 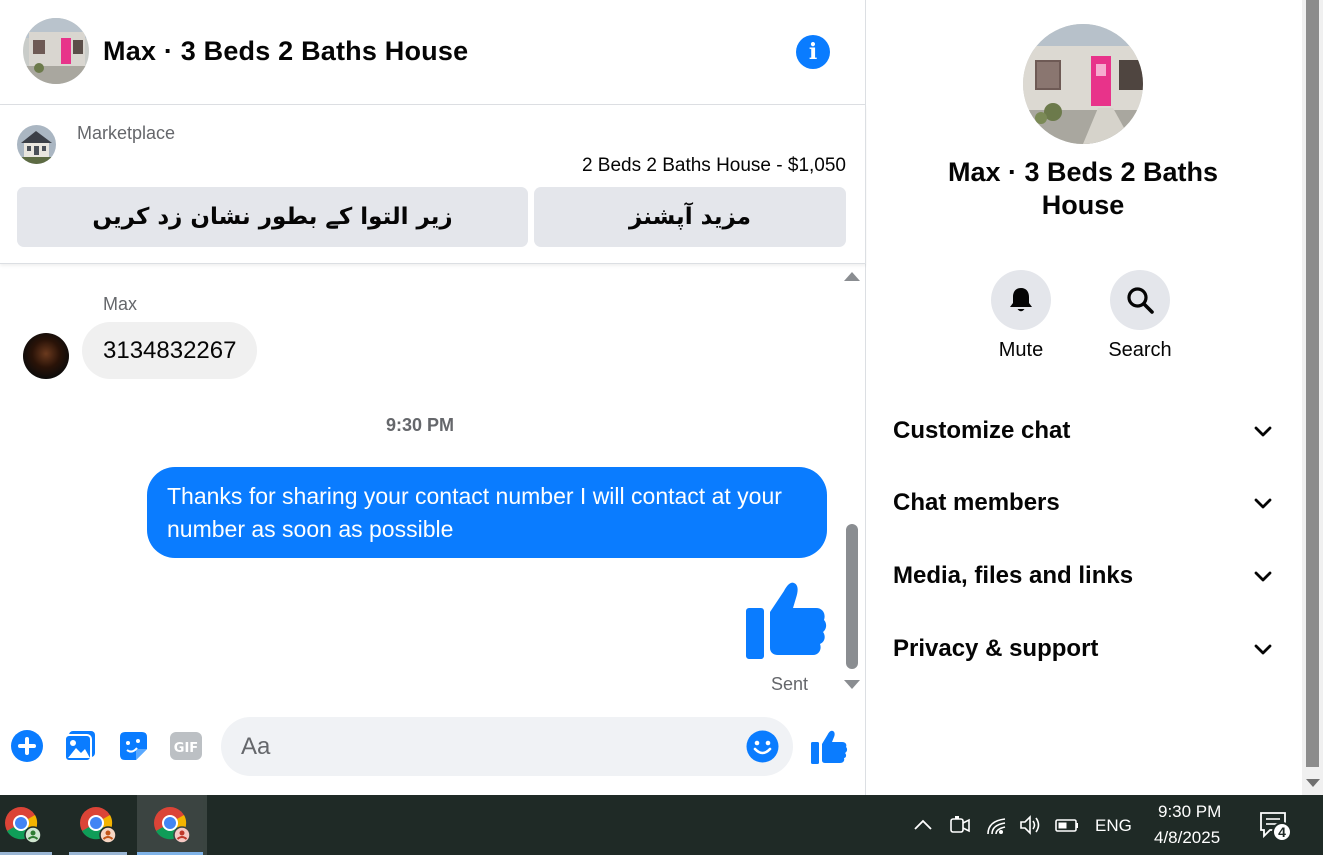 What do you see at coordinates (133, 746) in the screenshot?
I see `sticker-icon` at bounding box center [133, 746].